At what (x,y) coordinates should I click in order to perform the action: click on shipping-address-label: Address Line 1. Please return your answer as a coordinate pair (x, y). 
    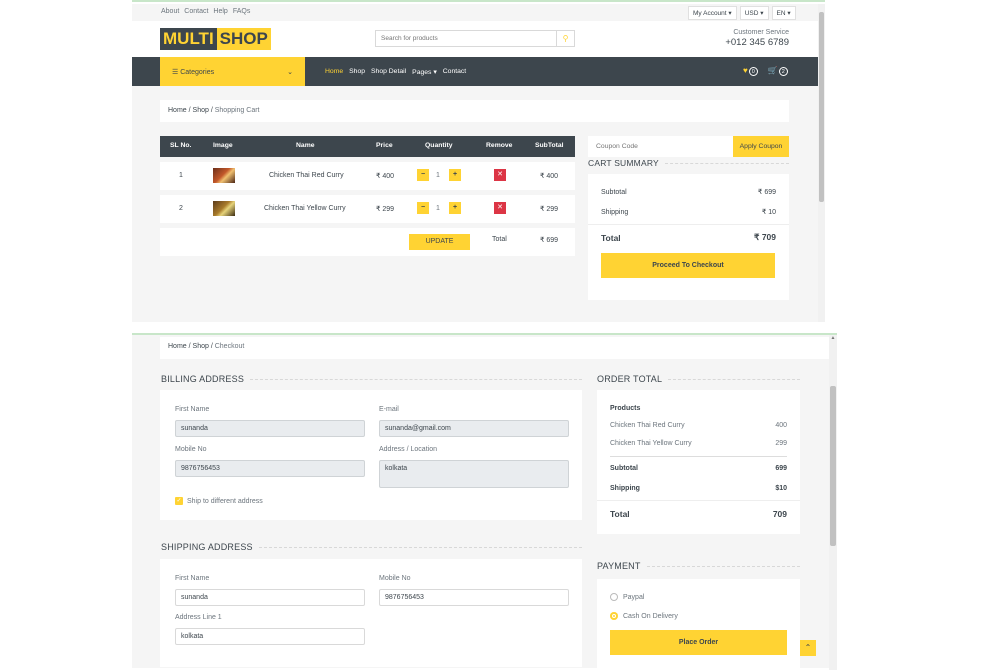
    Looking at the image, I should click on (198, 617).